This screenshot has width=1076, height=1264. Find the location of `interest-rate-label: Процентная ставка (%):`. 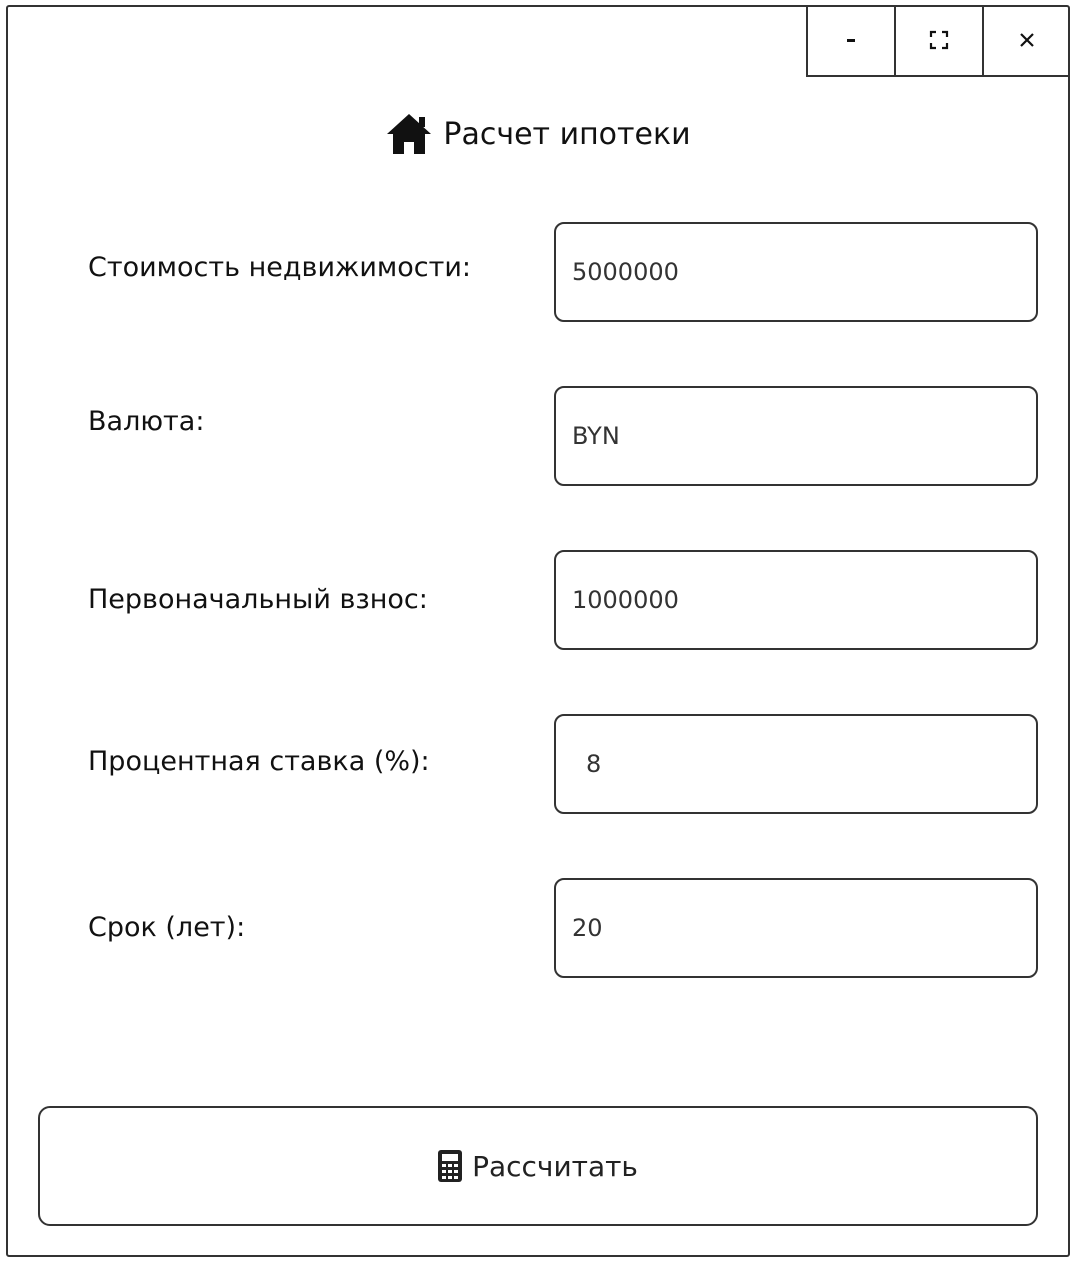

interest-rate-label: Процентная ставка (%): is located at coordinates (259, 761).